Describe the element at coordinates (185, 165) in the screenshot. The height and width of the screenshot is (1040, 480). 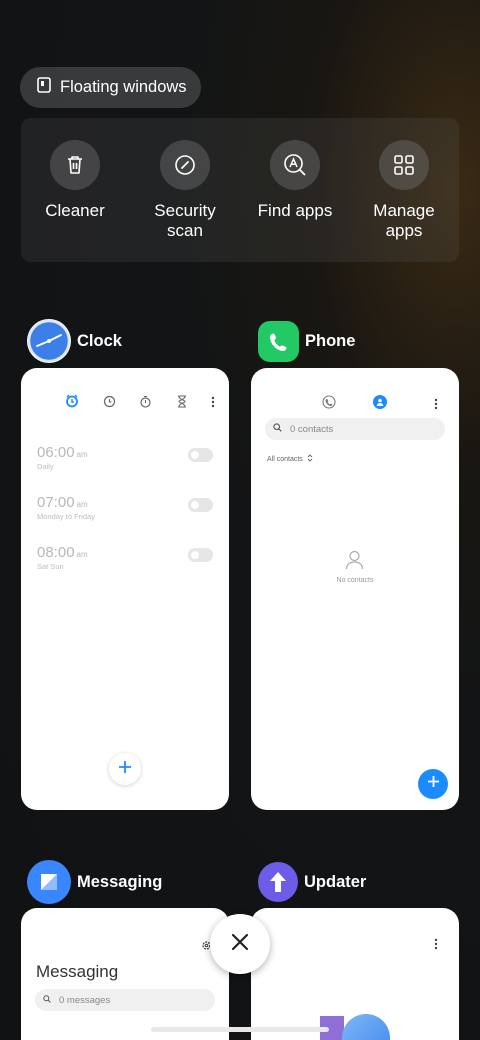
I see `security-scan-icon` at that location.